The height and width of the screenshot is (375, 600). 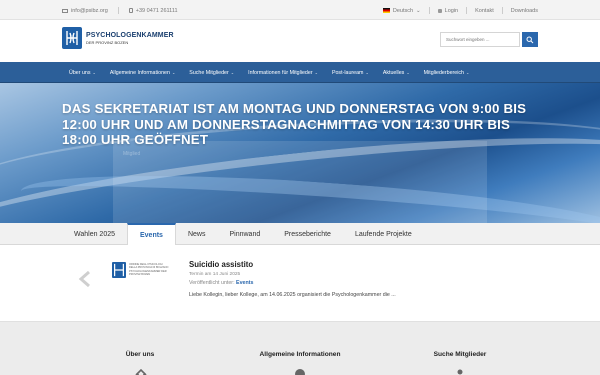 I want to click on footer-heading-allgemeine-informationen: Allgemeine Informationen, so click(x=300, y=354).